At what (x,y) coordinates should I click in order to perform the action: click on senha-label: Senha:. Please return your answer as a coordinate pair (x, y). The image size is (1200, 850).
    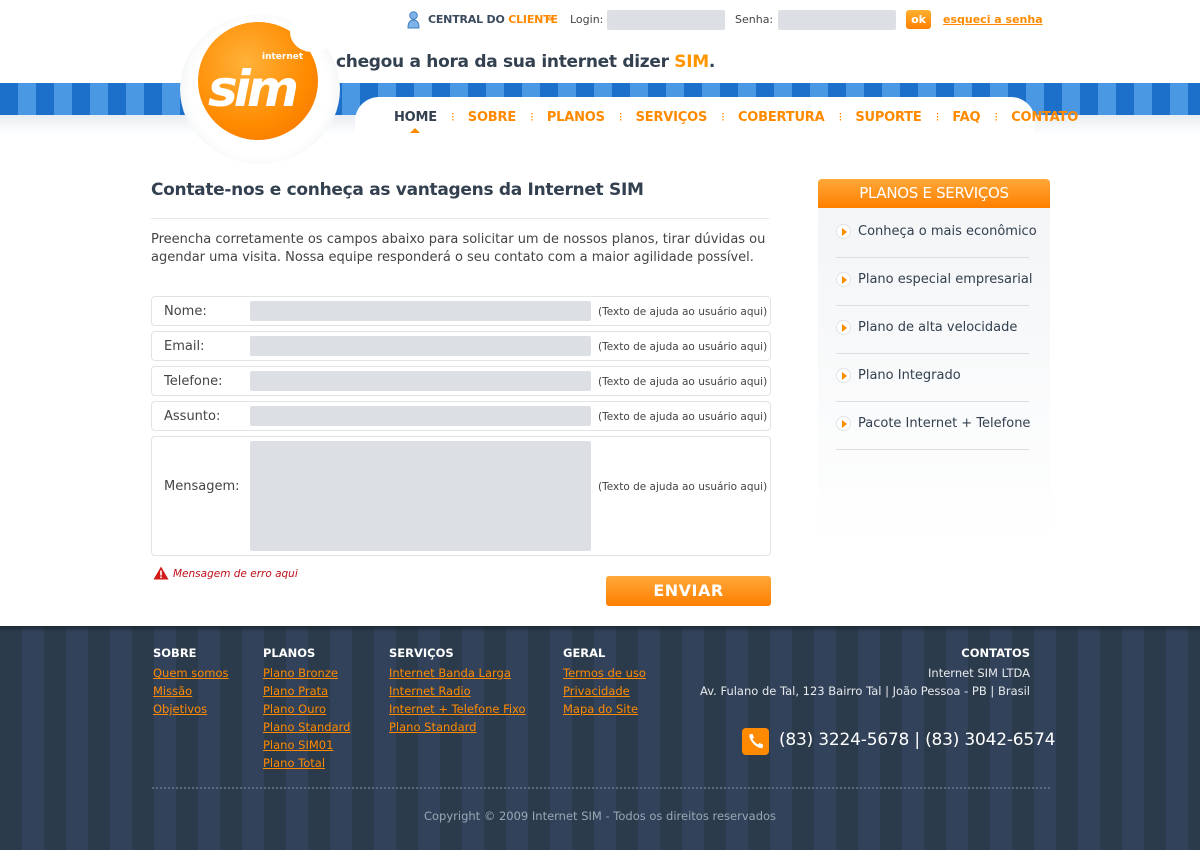
    Looking at the image, I should click on (754, 19).